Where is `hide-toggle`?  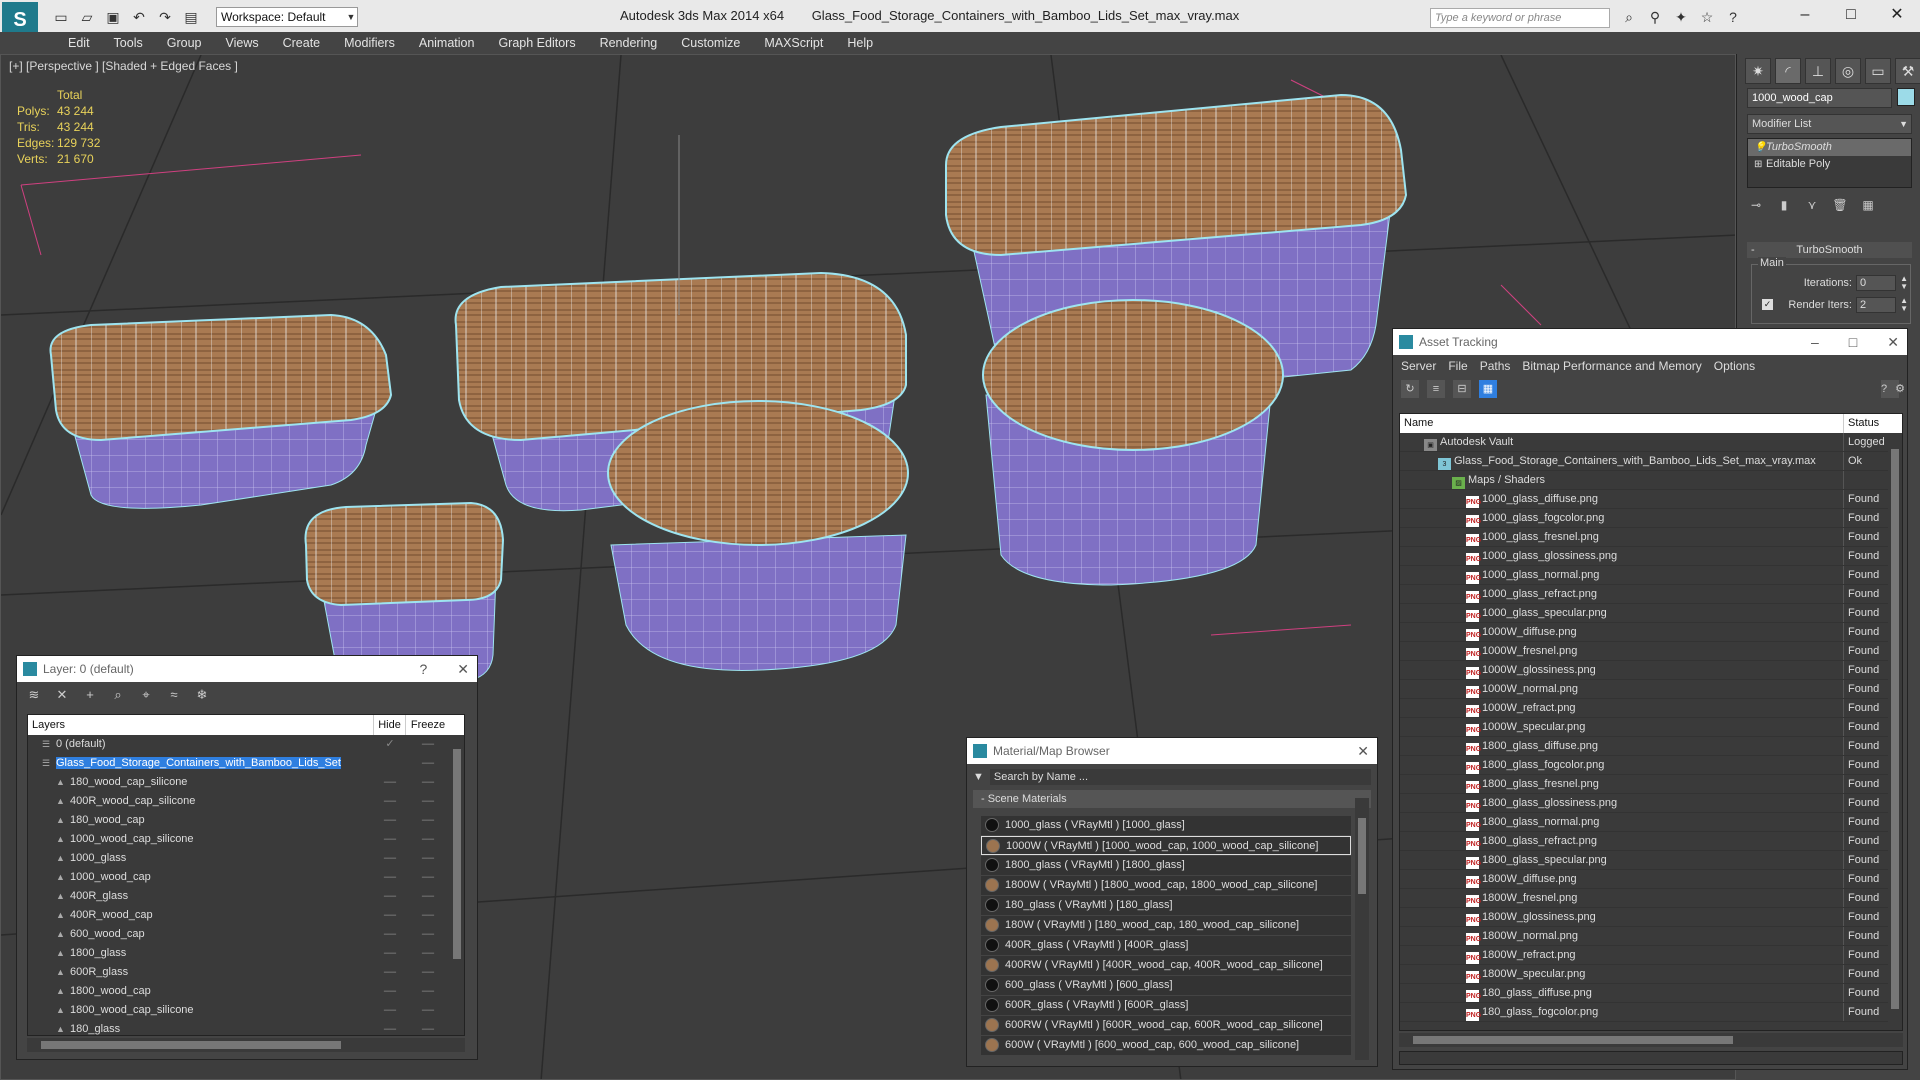 hide-toggle is located at coordinates (390, 763).